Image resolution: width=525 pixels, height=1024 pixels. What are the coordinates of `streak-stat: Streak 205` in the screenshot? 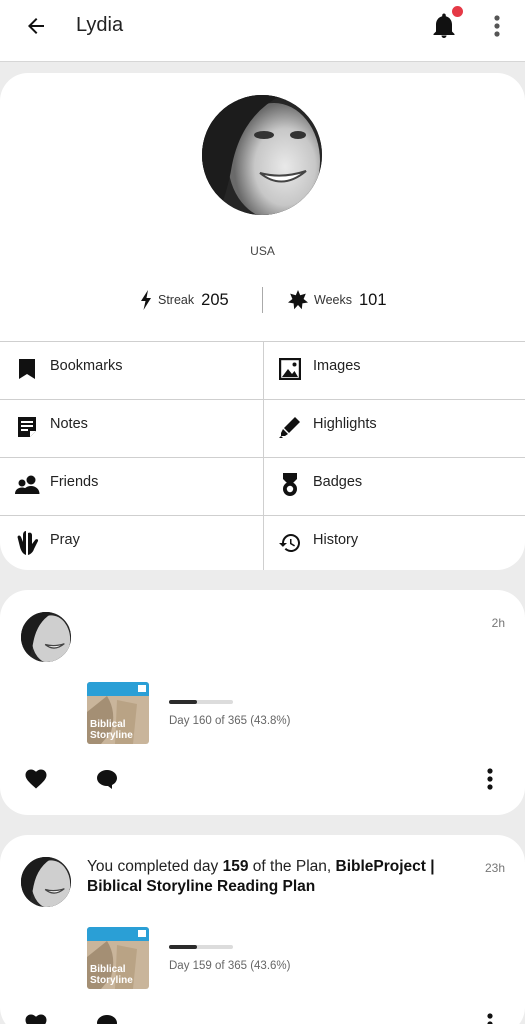 It's located at (184, 300).